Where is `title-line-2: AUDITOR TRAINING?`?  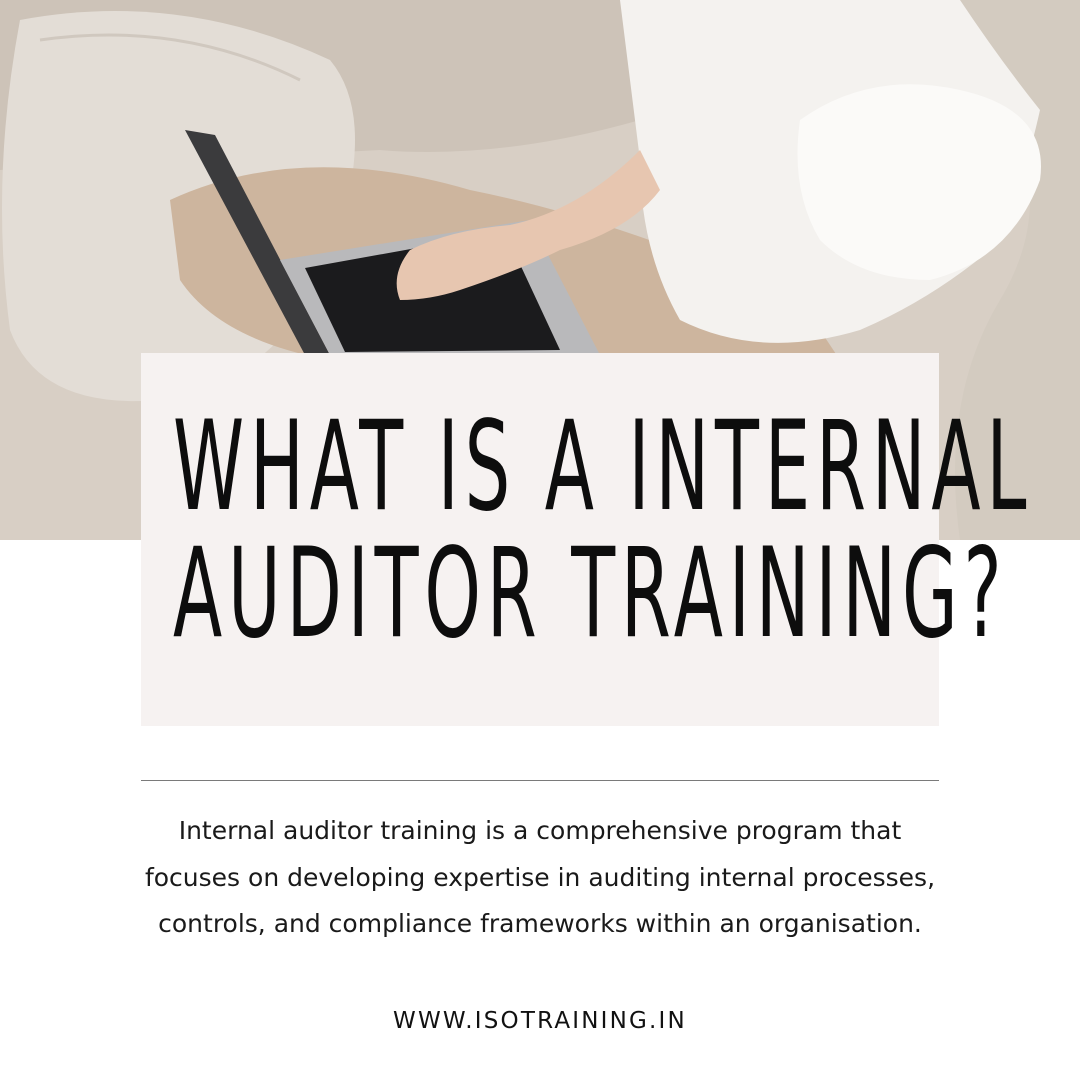 title-line-2: AUDITOR TRAINING? is located at coordinates (590, 594).